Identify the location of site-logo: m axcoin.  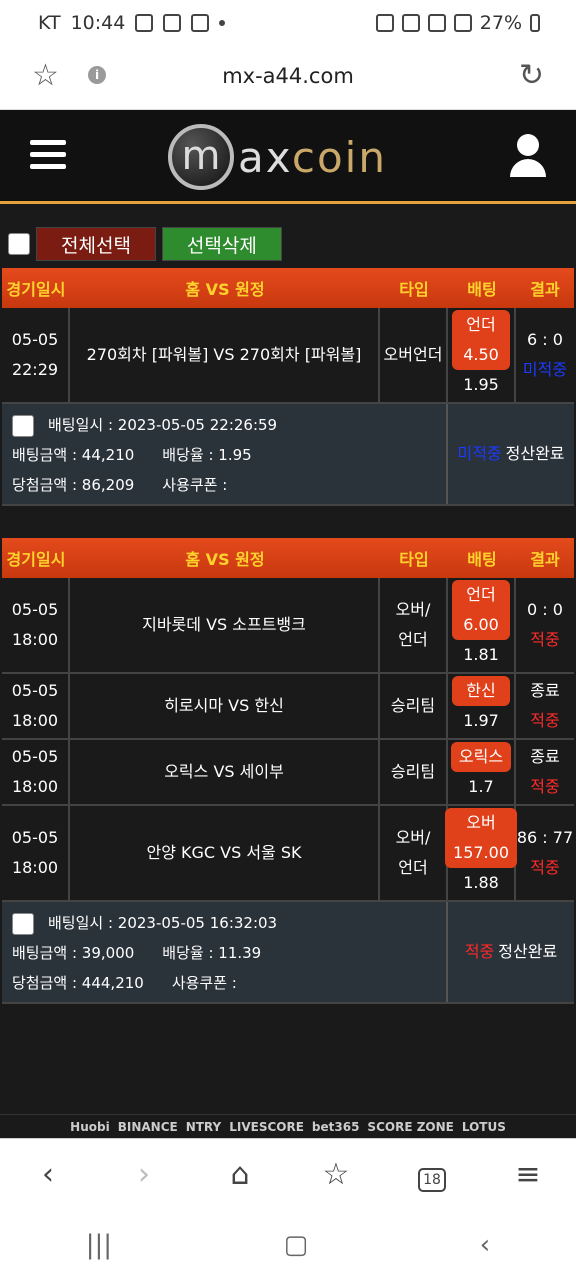
(277, 157).